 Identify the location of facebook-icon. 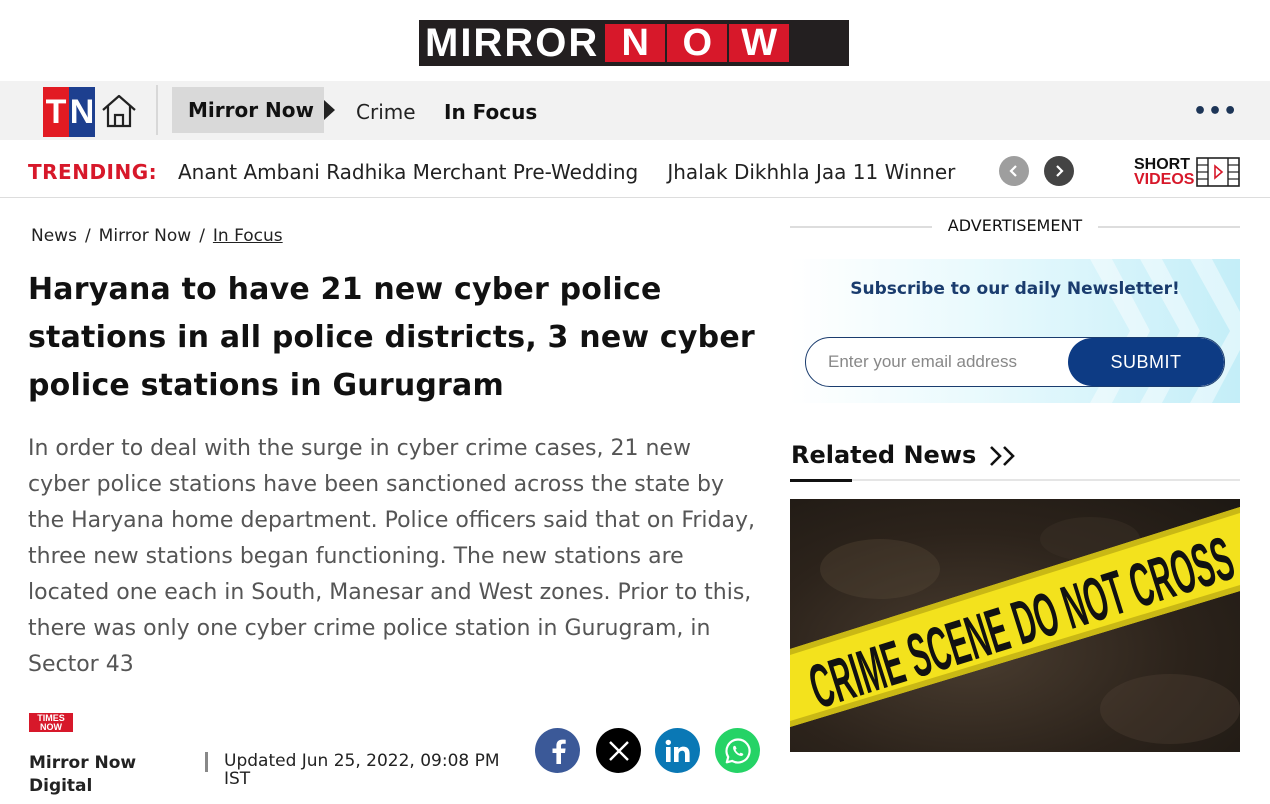
(559, 751).